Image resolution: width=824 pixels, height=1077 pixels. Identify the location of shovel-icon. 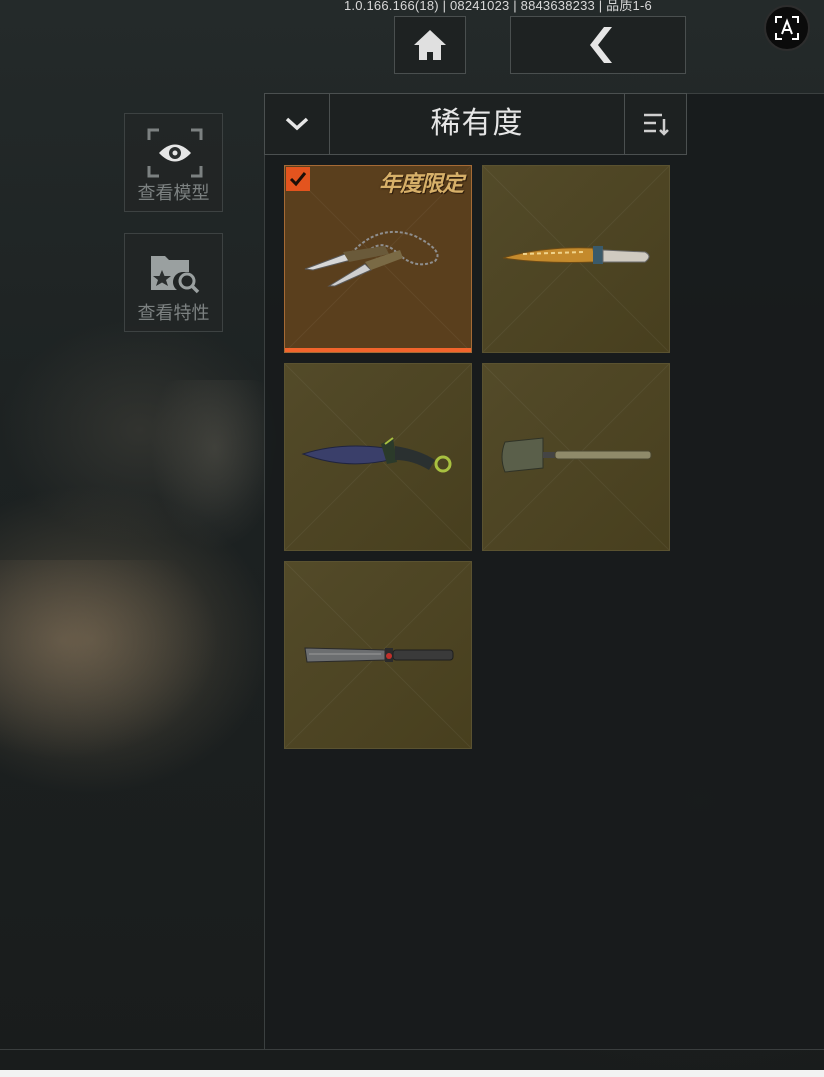
(576, 455).